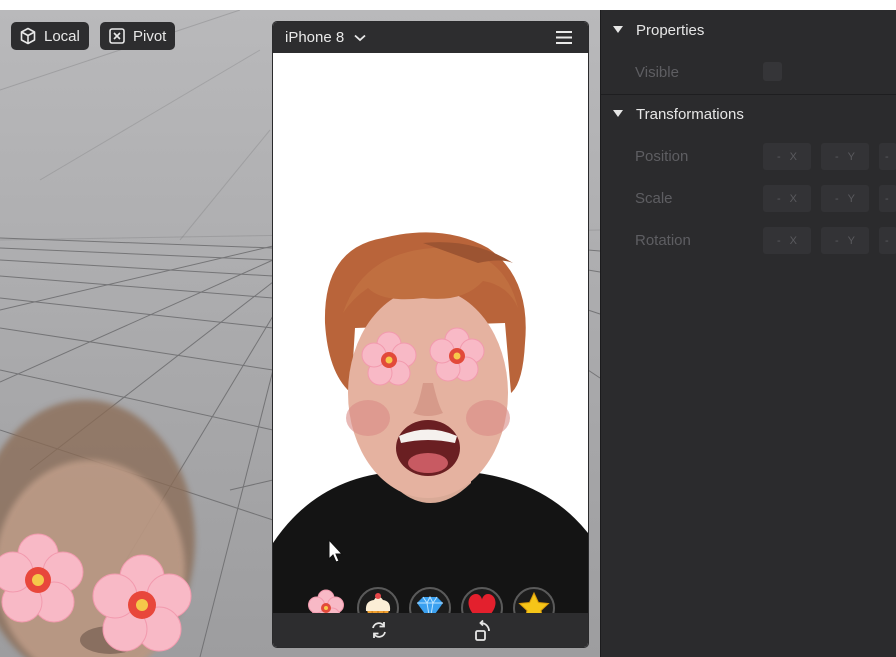 The width and height of the screenshot is (896, 657). What do you see at coordinates (360, 37) in the screenshot?
I see `chevron-down-icon` at bounding box center [360, 37].